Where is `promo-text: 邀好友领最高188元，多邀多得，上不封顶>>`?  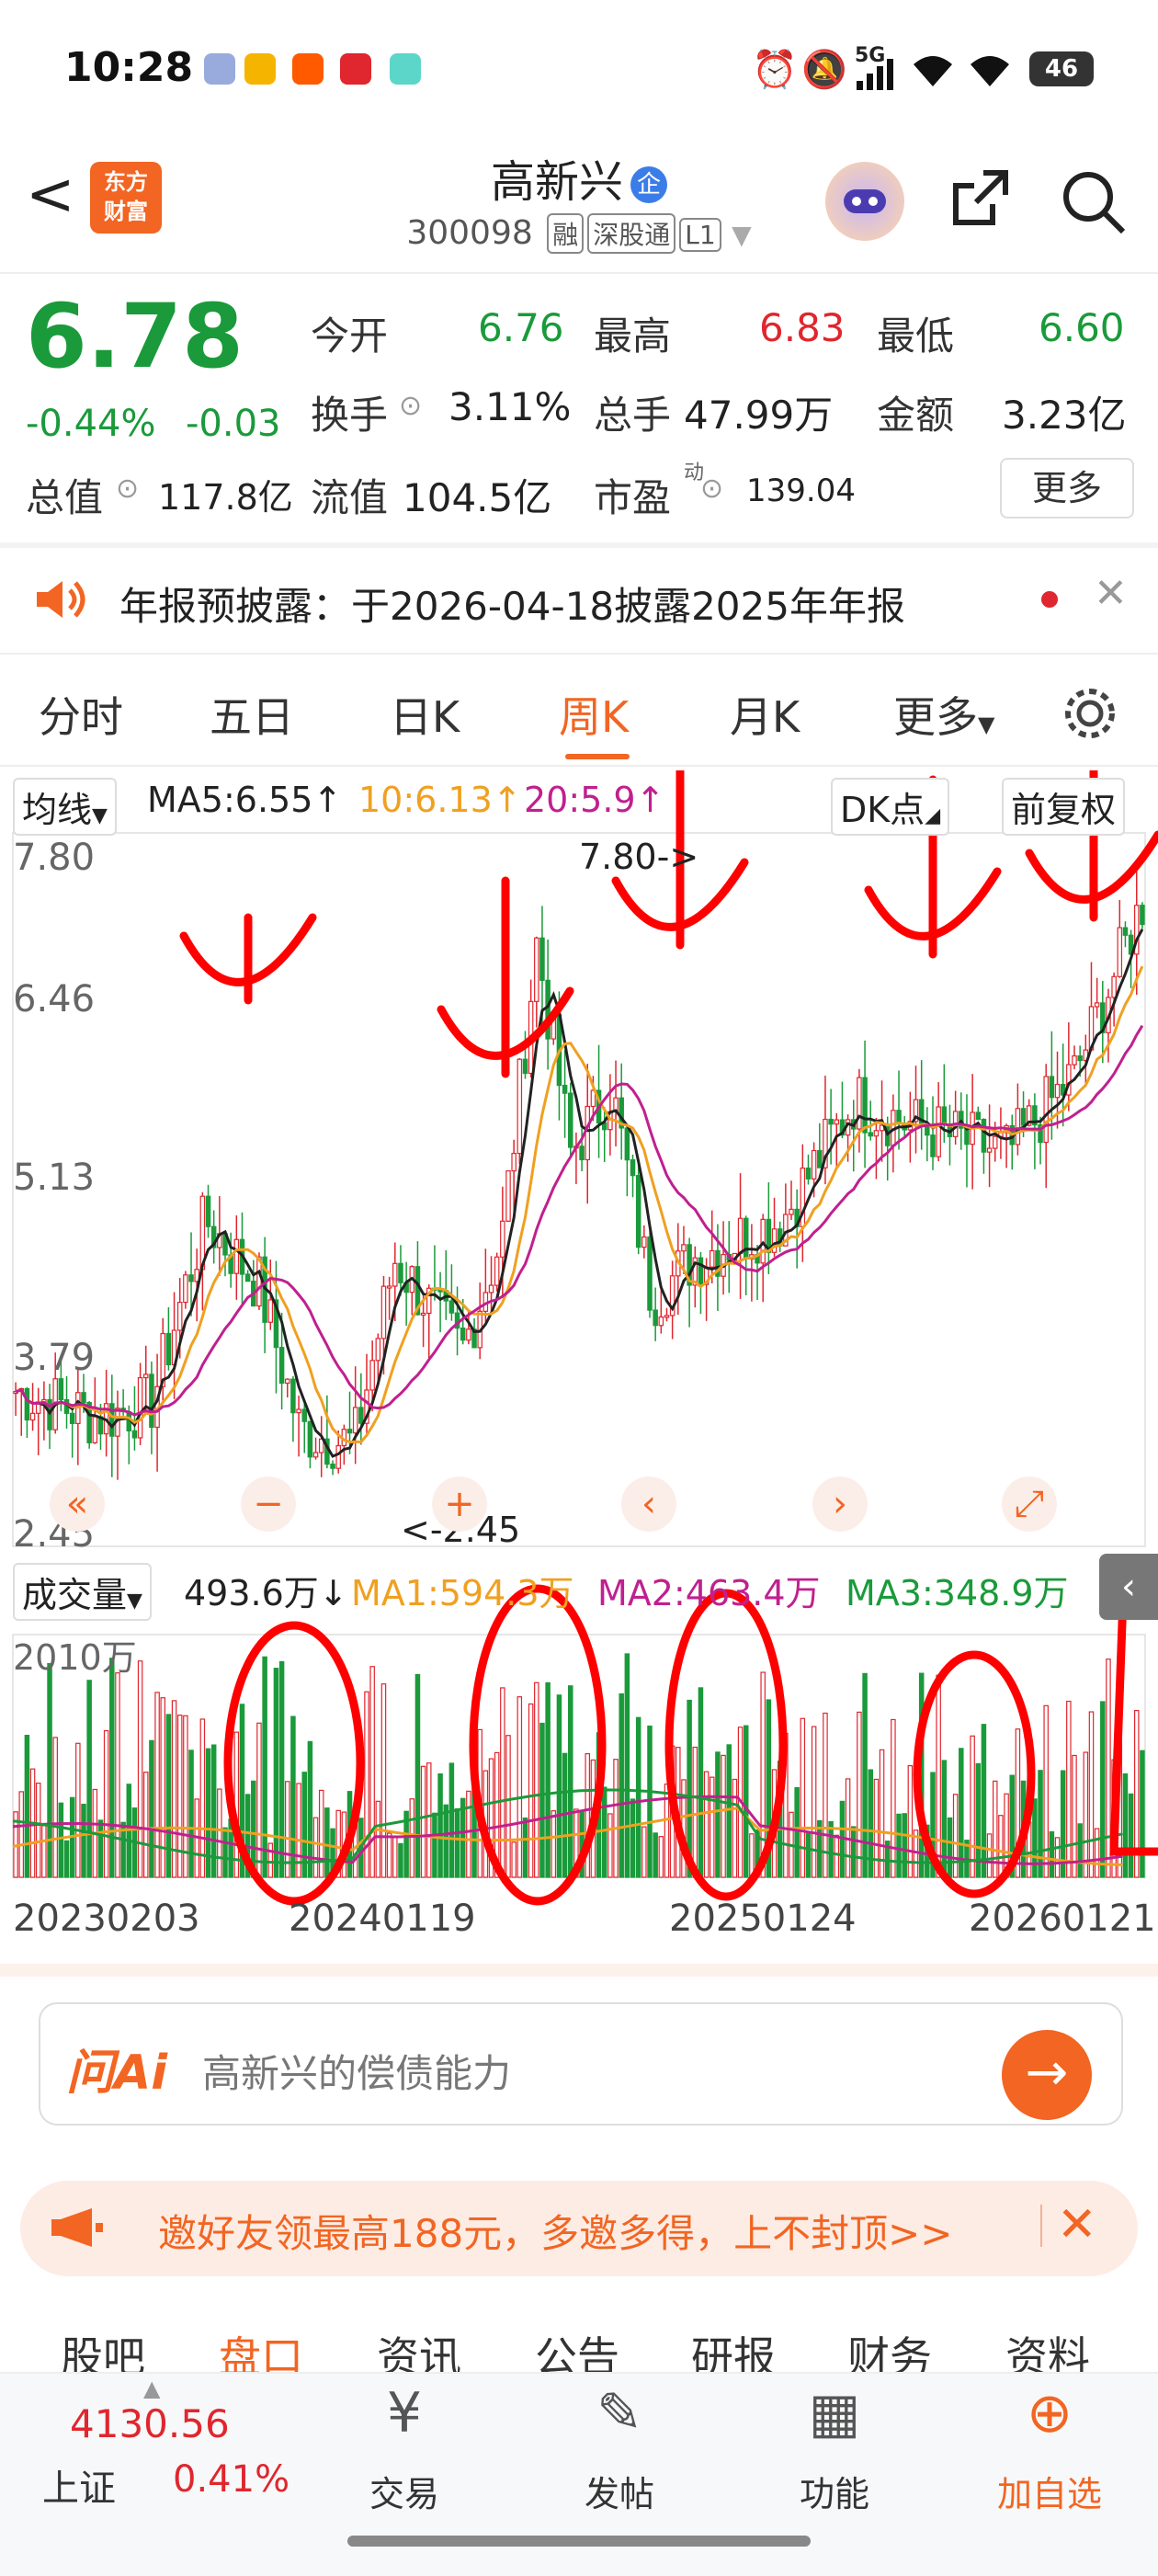
promo-text: 邀好友领最高188元，多邀多得，上不封顶>> is located at coordinates (555, 2233).